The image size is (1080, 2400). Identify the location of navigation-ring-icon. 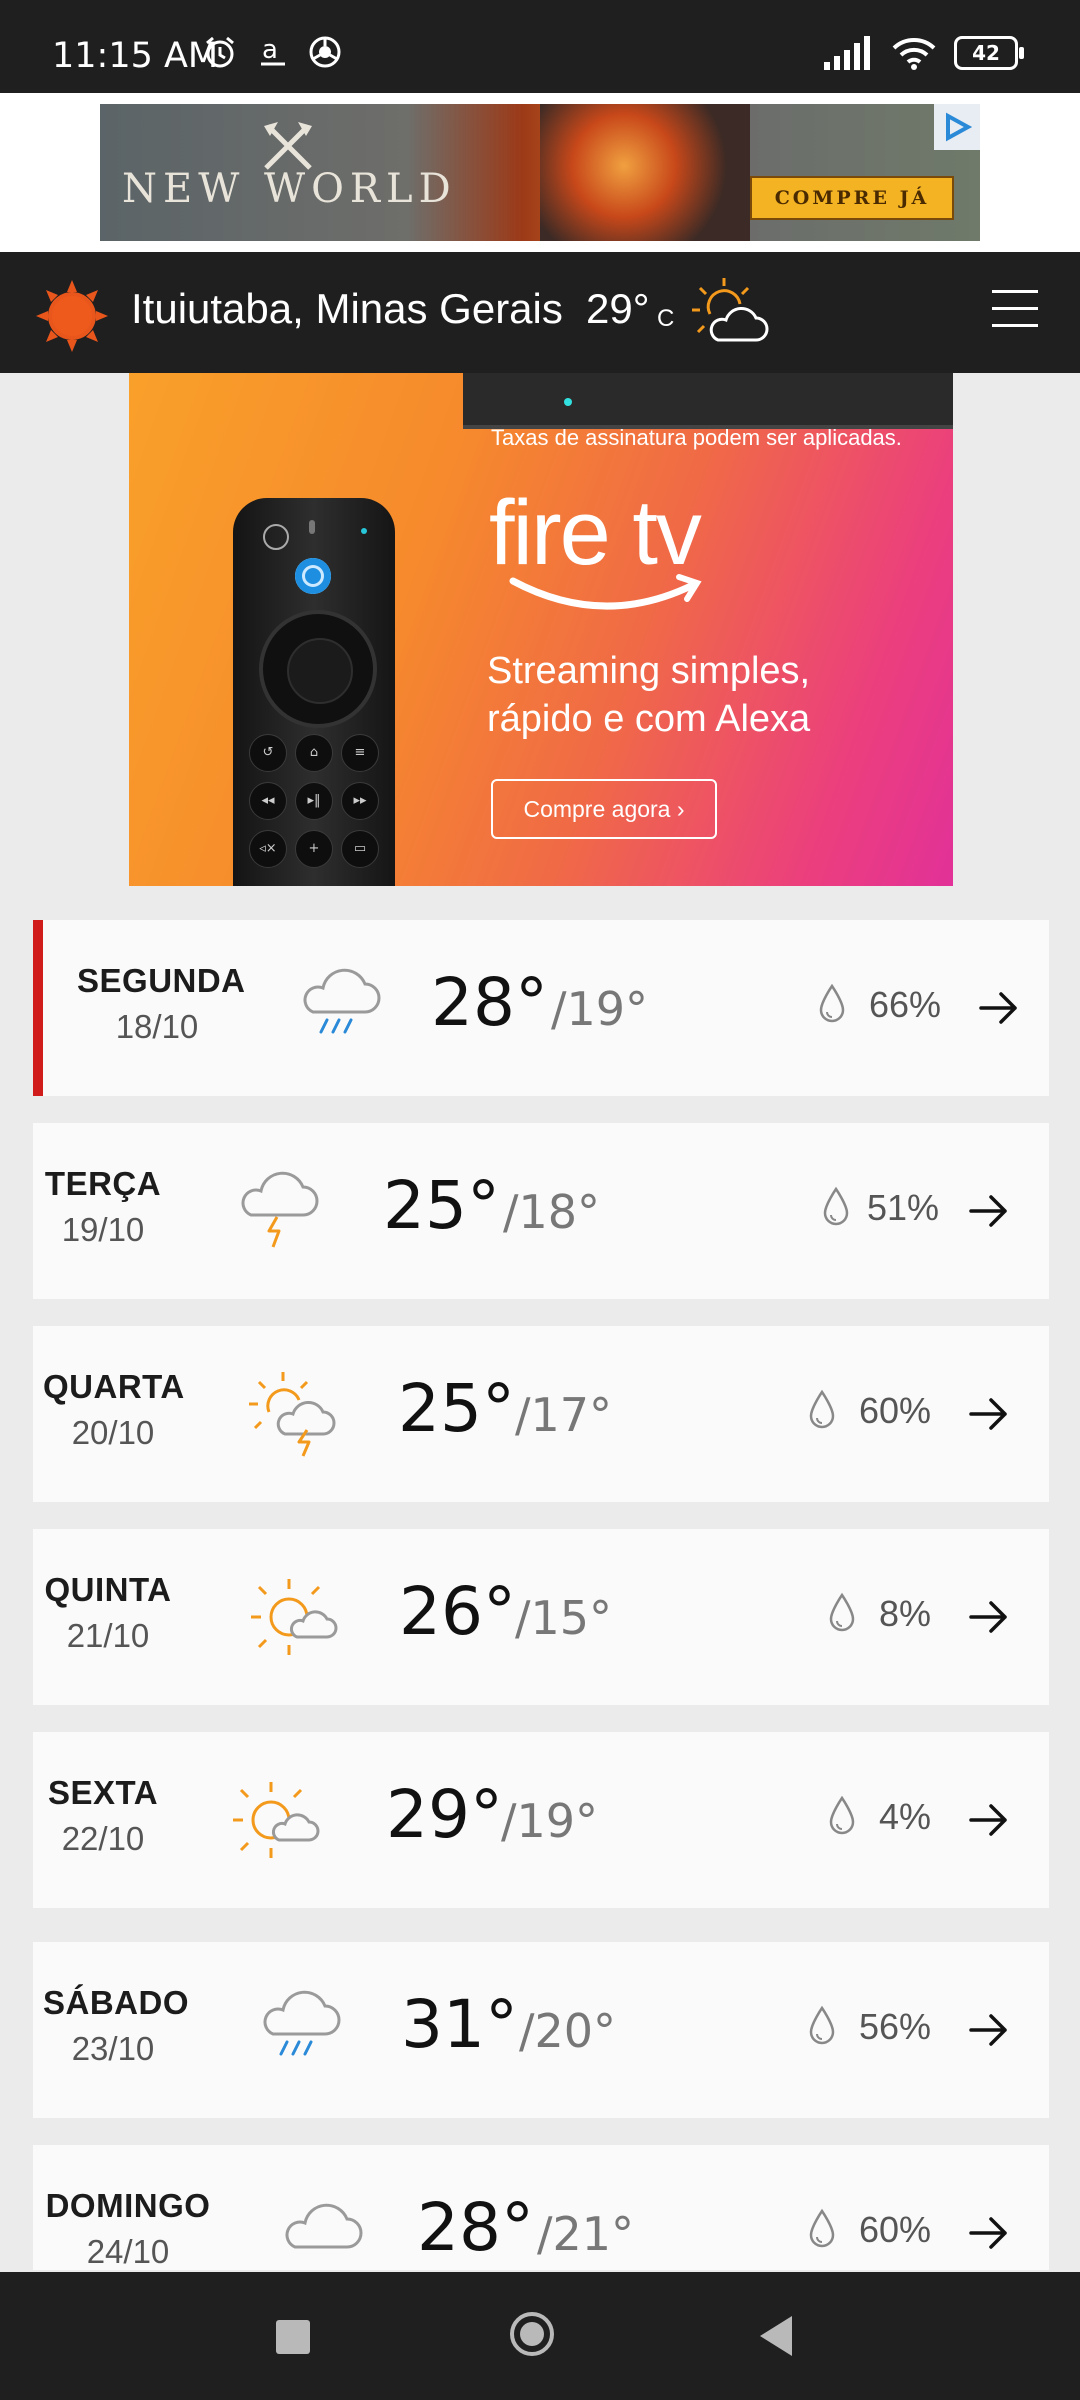
(318, 669).